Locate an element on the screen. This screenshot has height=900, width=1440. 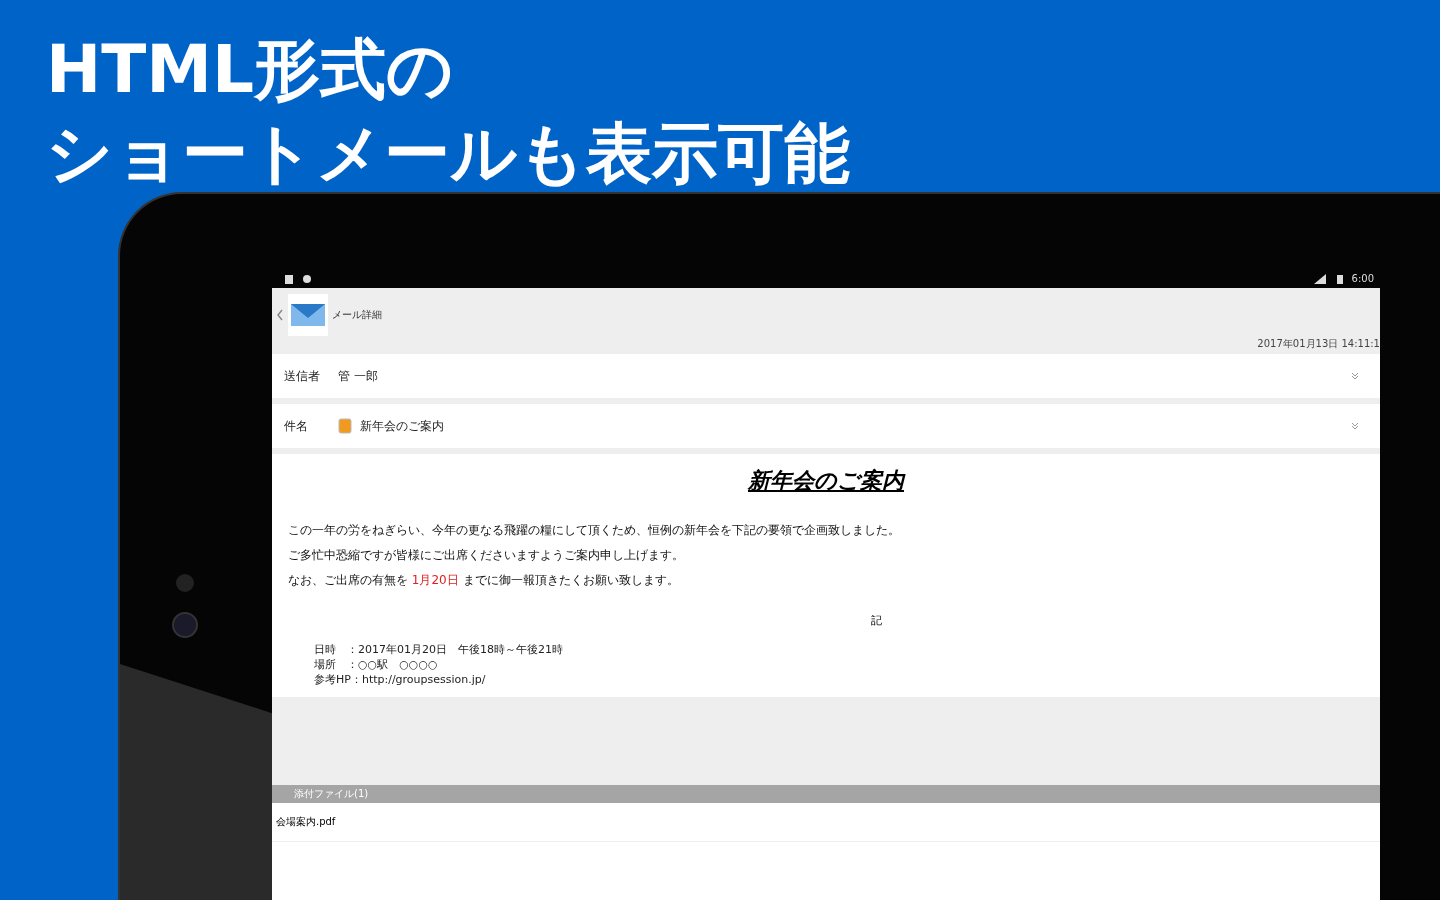
detail-line: 日時 ：2017年01月20日 午後18時～午後21時 is located at coordinates (438, 649).